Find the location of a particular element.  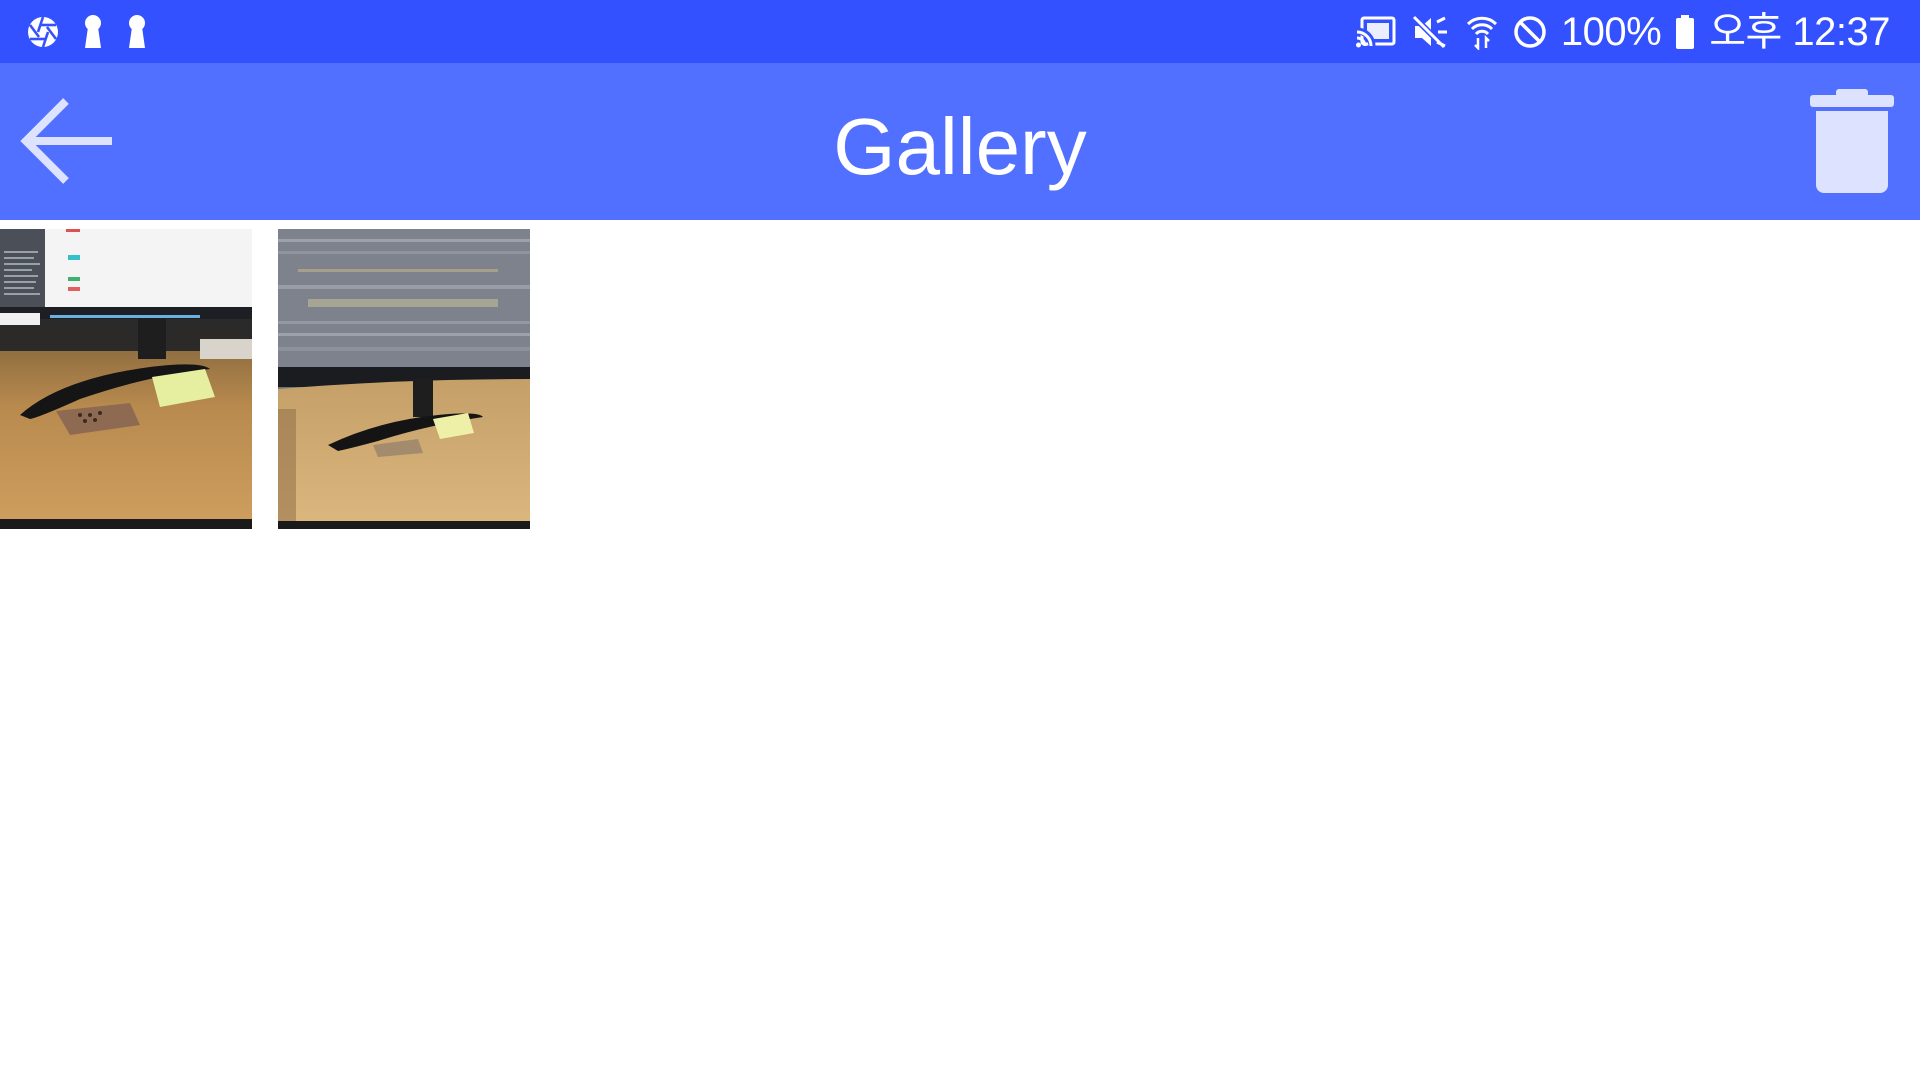

screen-cast-icon is located at coordinates (1375, 32).